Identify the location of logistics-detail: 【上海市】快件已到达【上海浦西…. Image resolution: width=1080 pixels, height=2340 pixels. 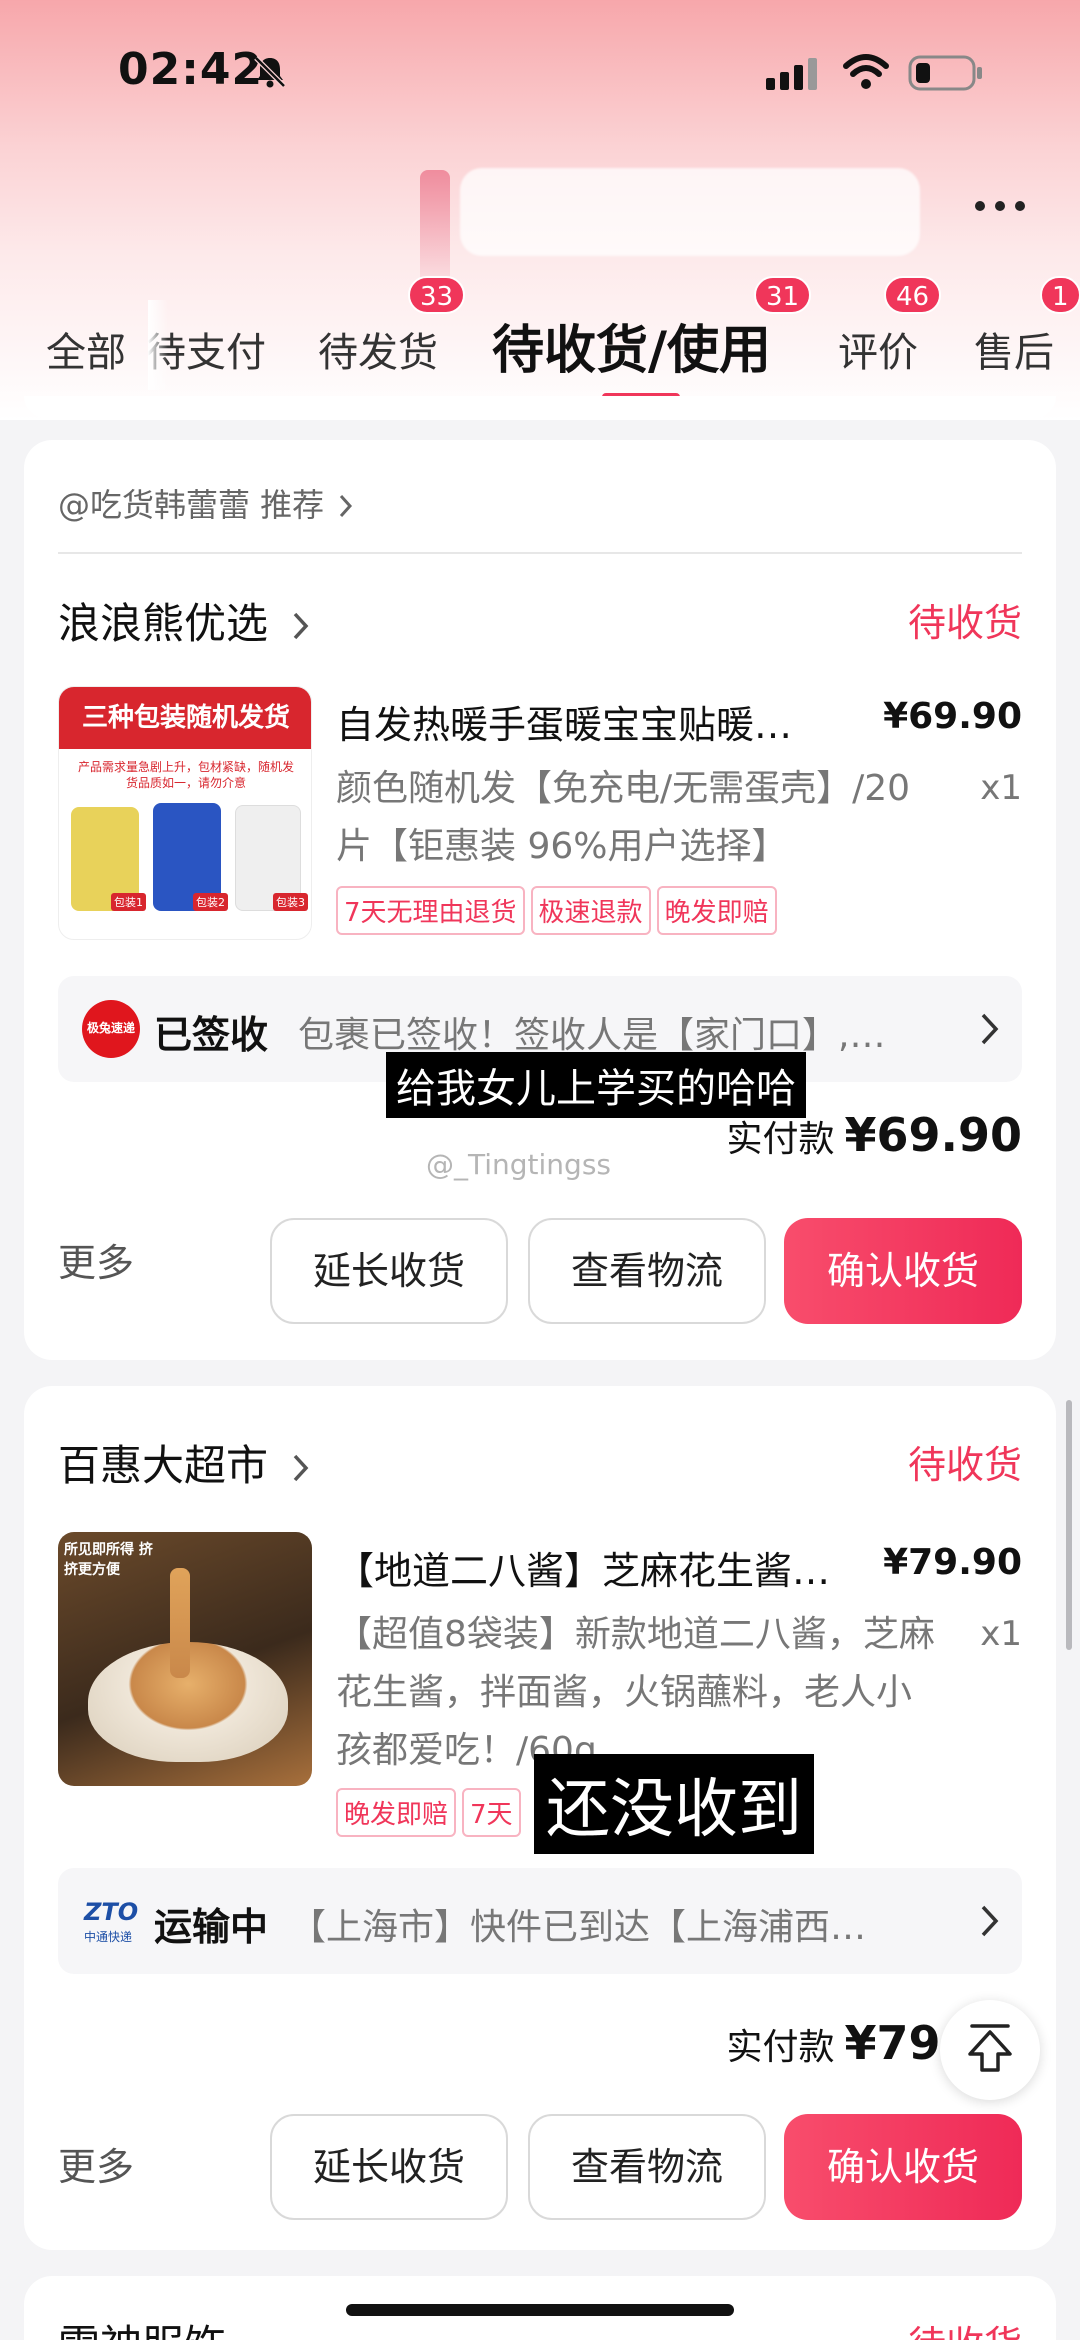
(578, 1927).